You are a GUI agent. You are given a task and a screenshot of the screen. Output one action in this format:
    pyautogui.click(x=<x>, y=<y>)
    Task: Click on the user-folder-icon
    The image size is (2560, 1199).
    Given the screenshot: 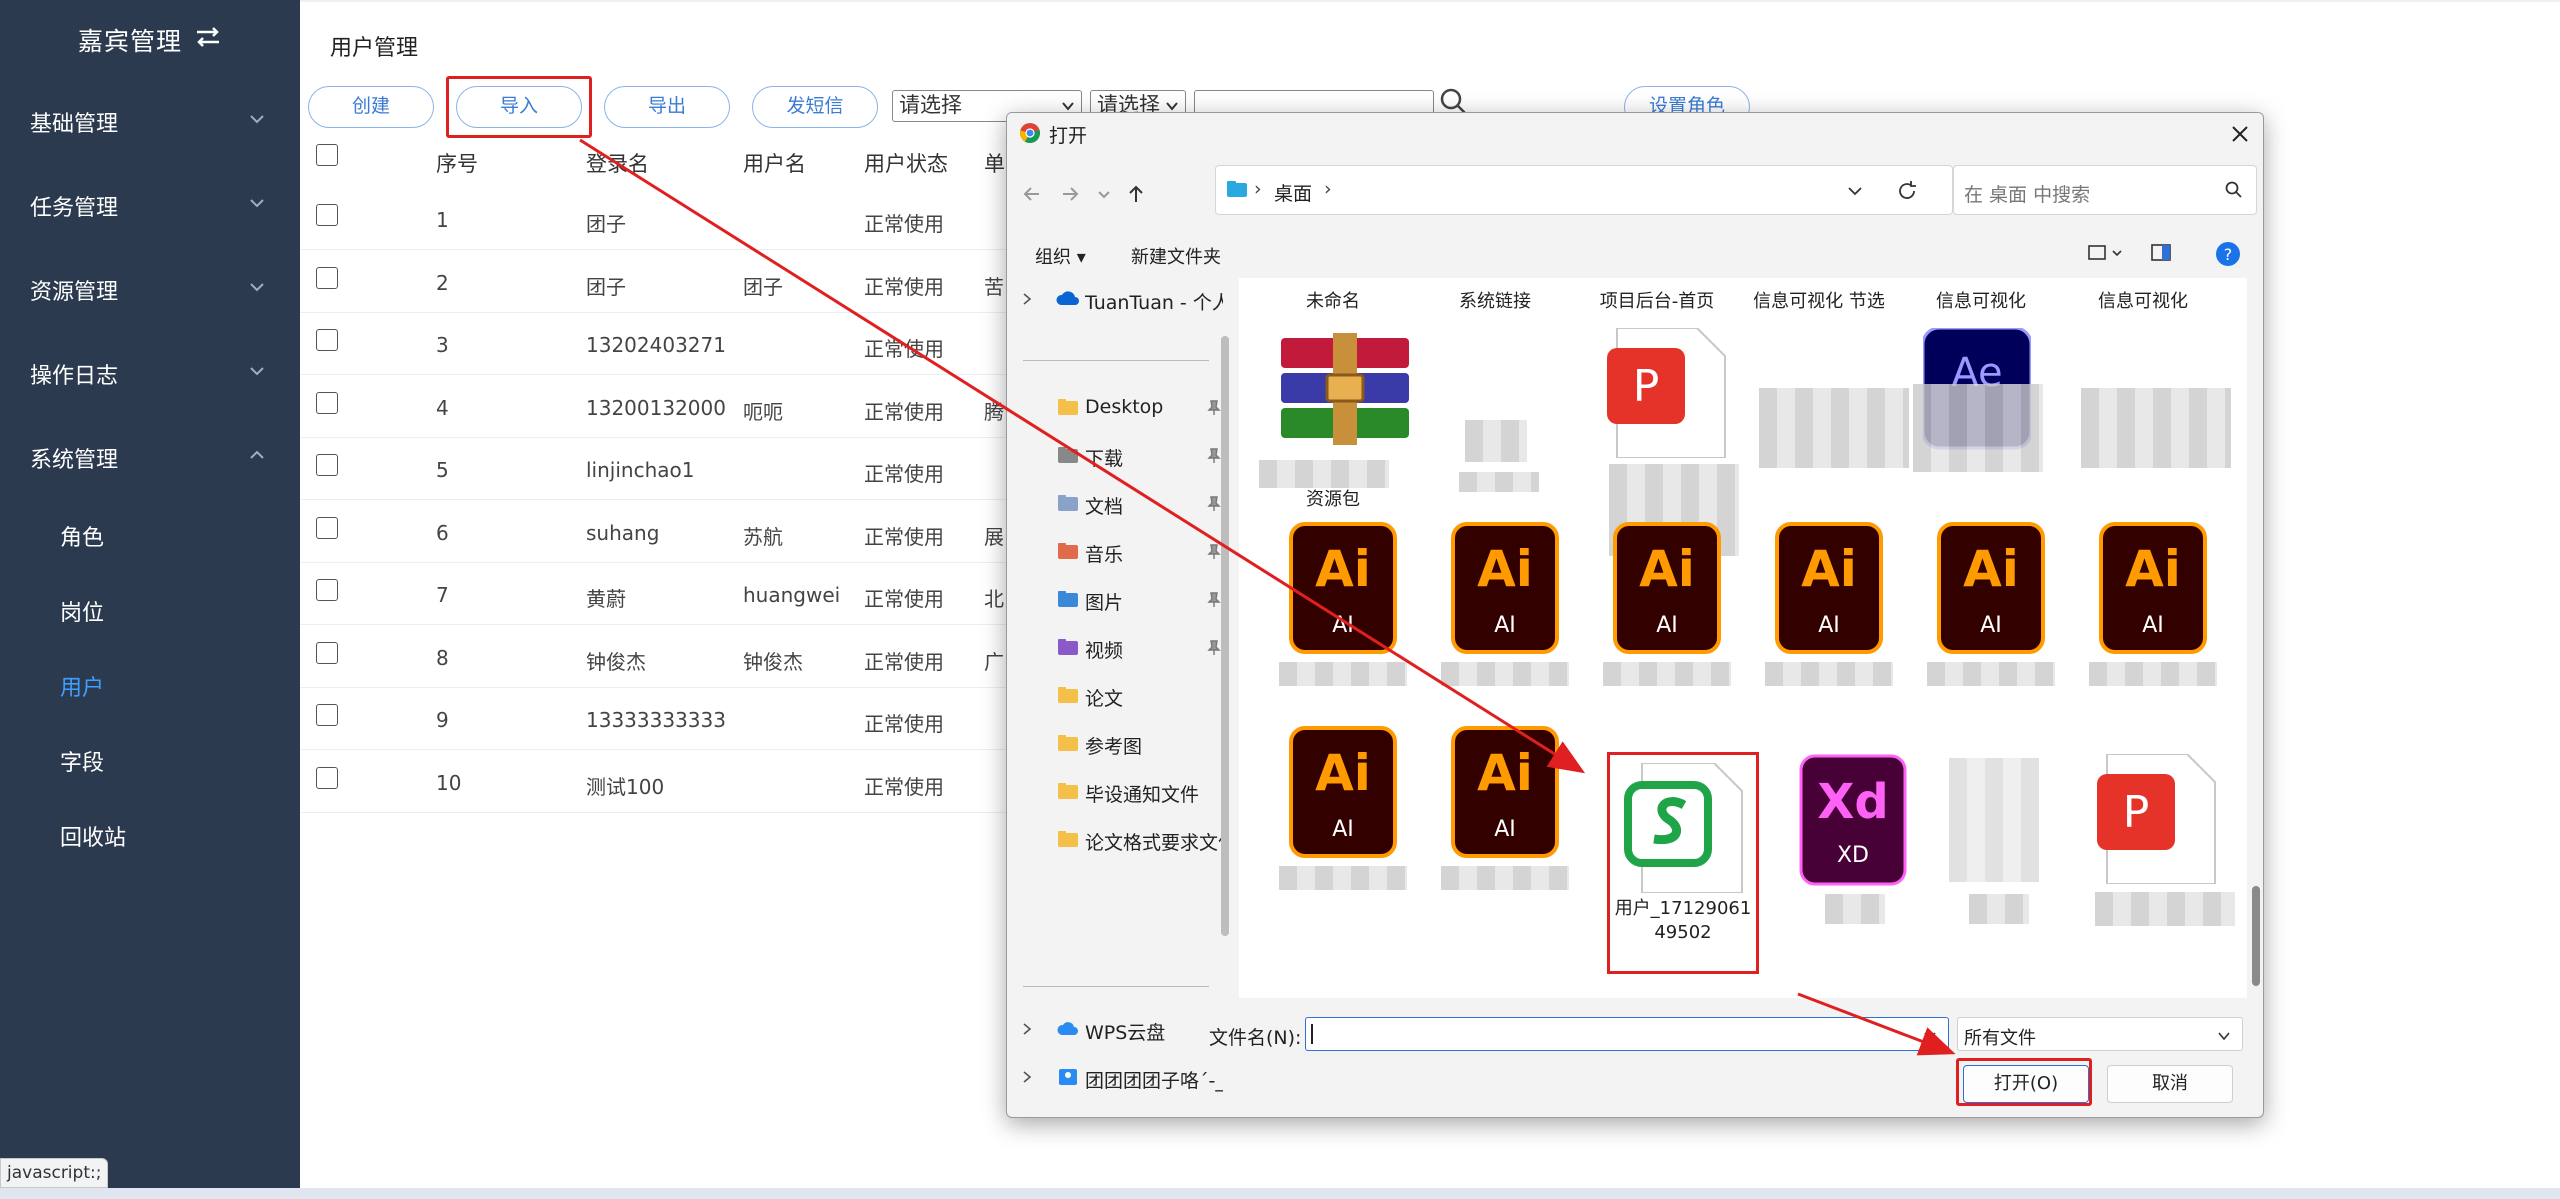 What is the action you would take?
    pyautogui.click(x=1068, y=1077)
    